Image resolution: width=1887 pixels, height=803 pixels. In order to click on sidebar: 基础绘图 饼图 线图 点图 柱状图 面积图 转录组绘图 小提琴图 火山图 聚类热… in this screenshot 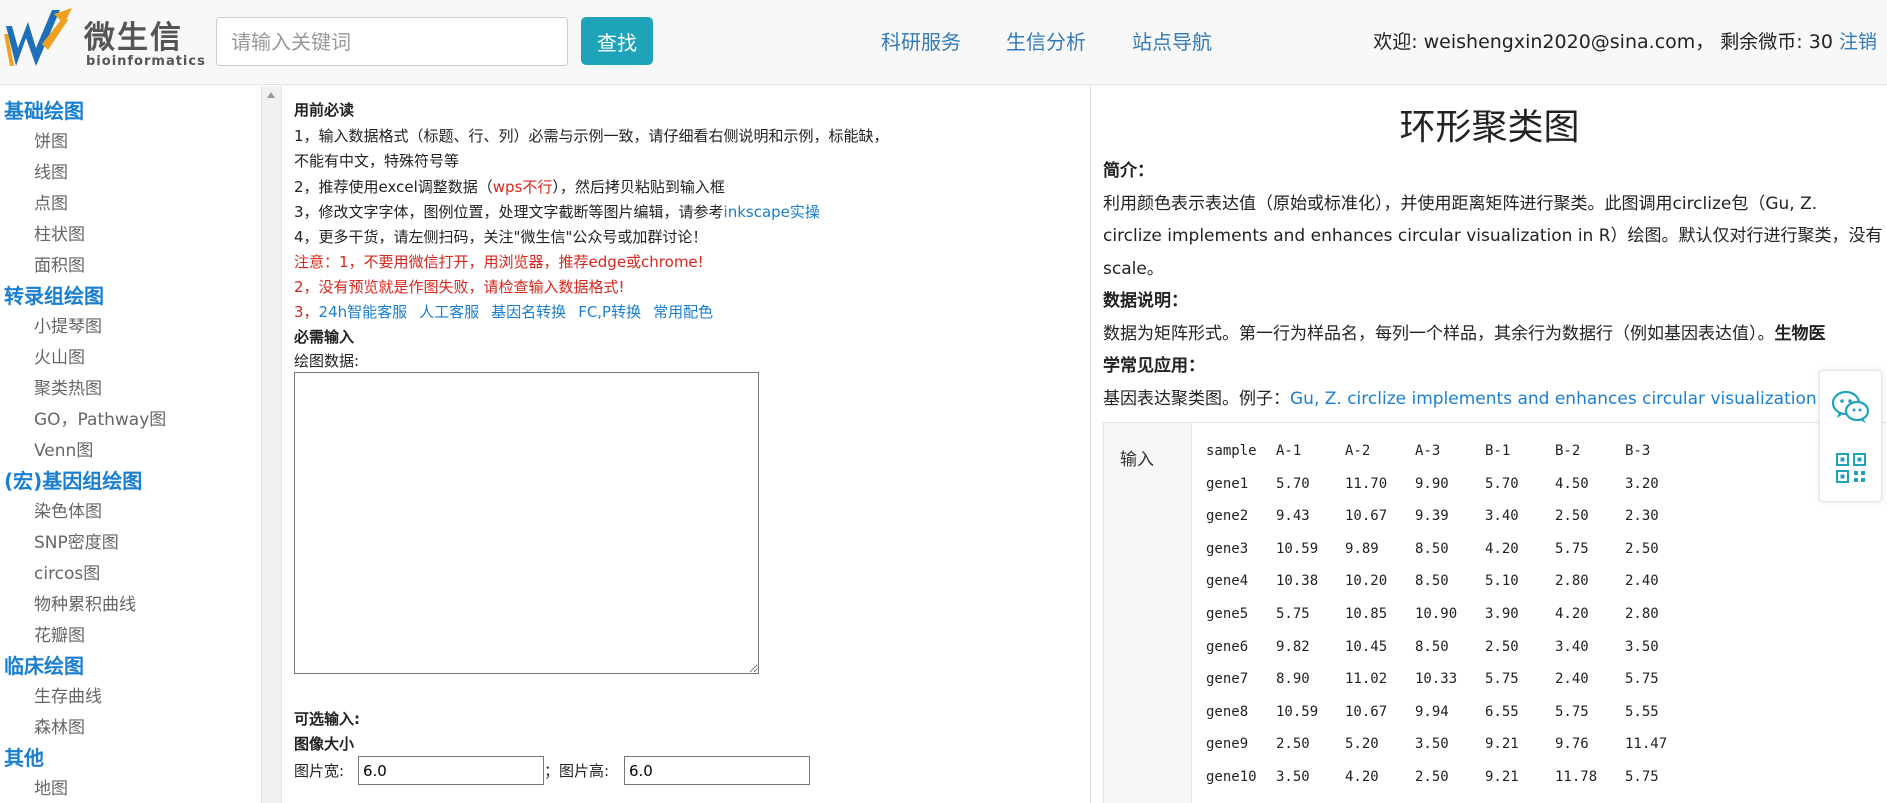, I will do `click(131, 444)`.